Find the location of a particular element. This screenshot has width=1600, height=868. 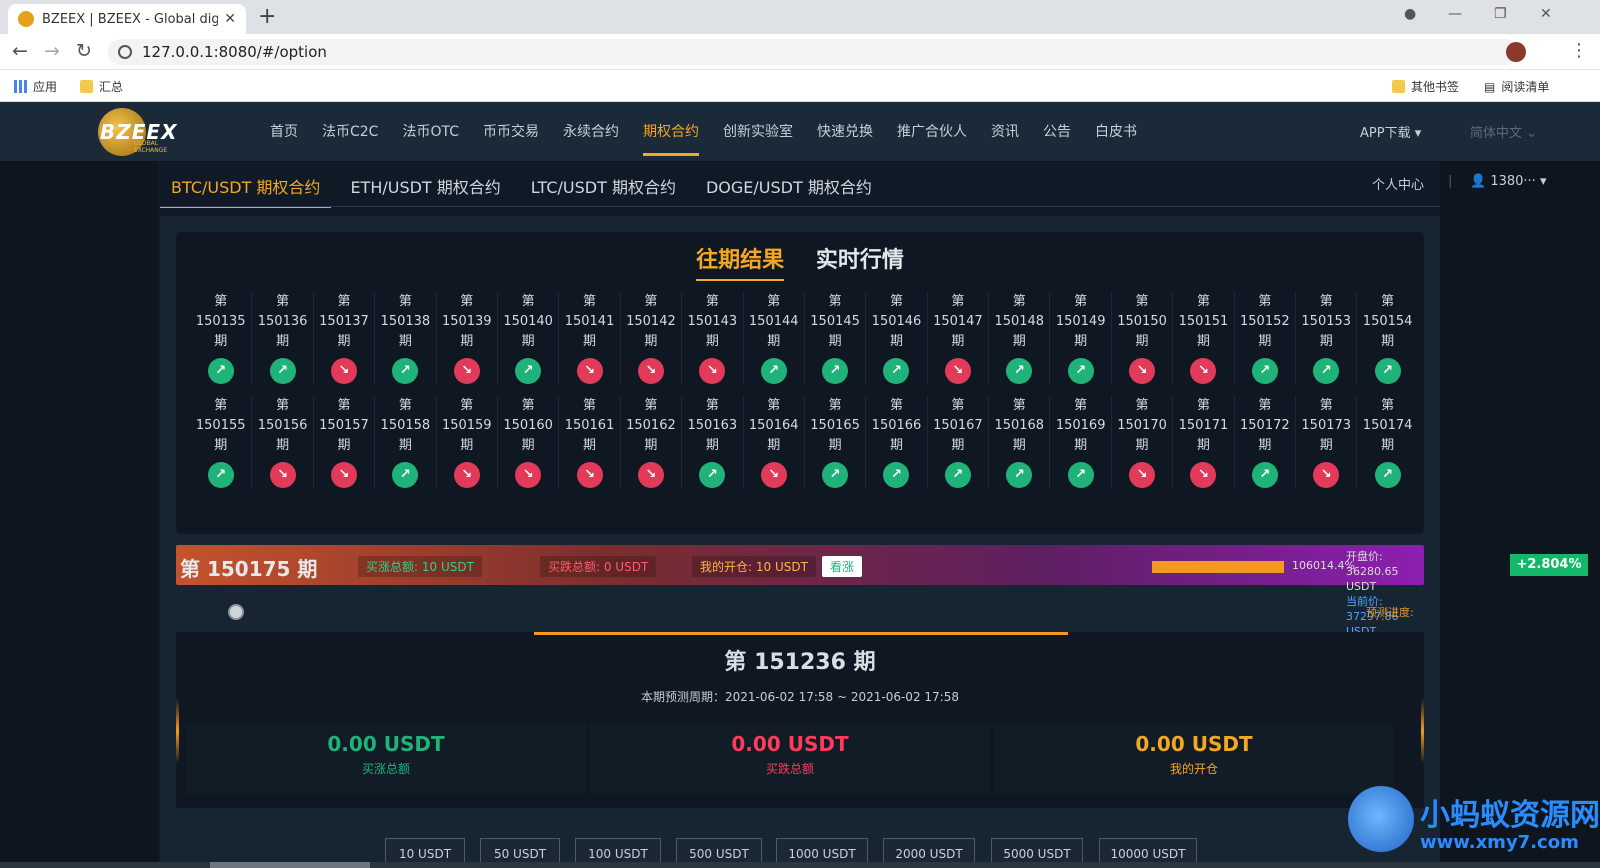

nav-item: 快速兑换 is located at coordinates (845, 132).